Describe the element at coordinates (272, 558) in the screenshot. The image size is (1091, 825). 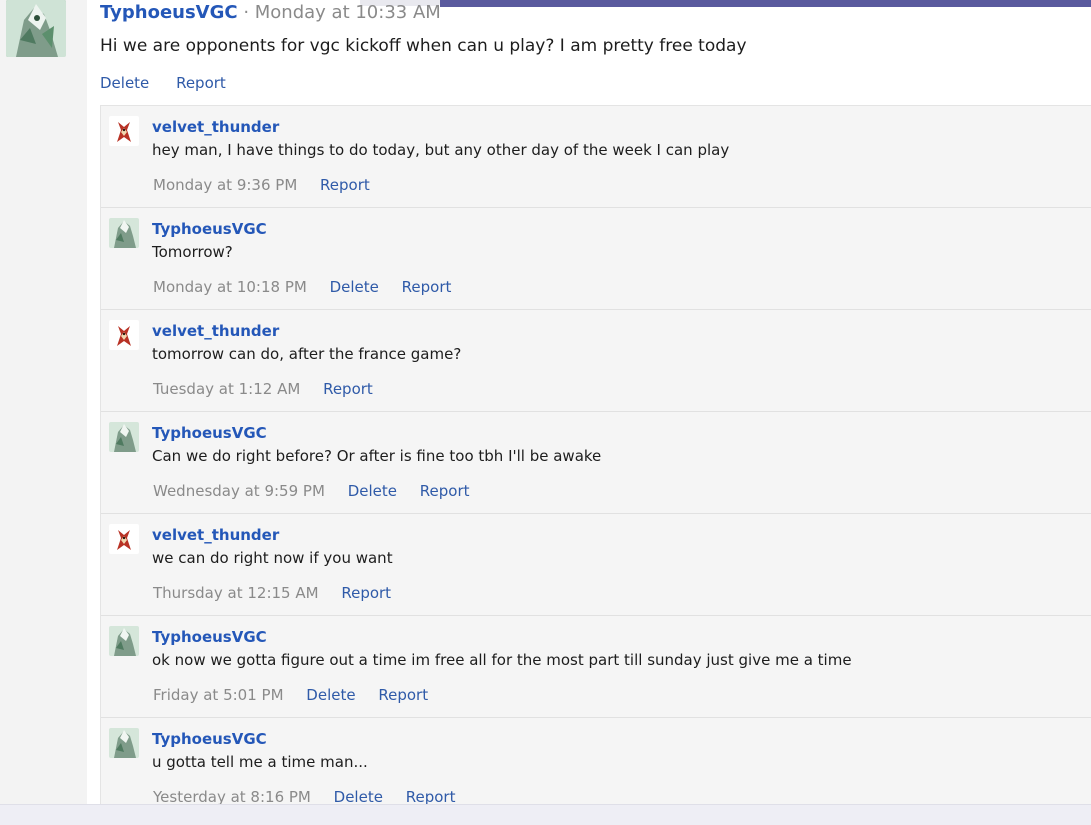
I see `reply-text: we can do right now if you want` at that location.